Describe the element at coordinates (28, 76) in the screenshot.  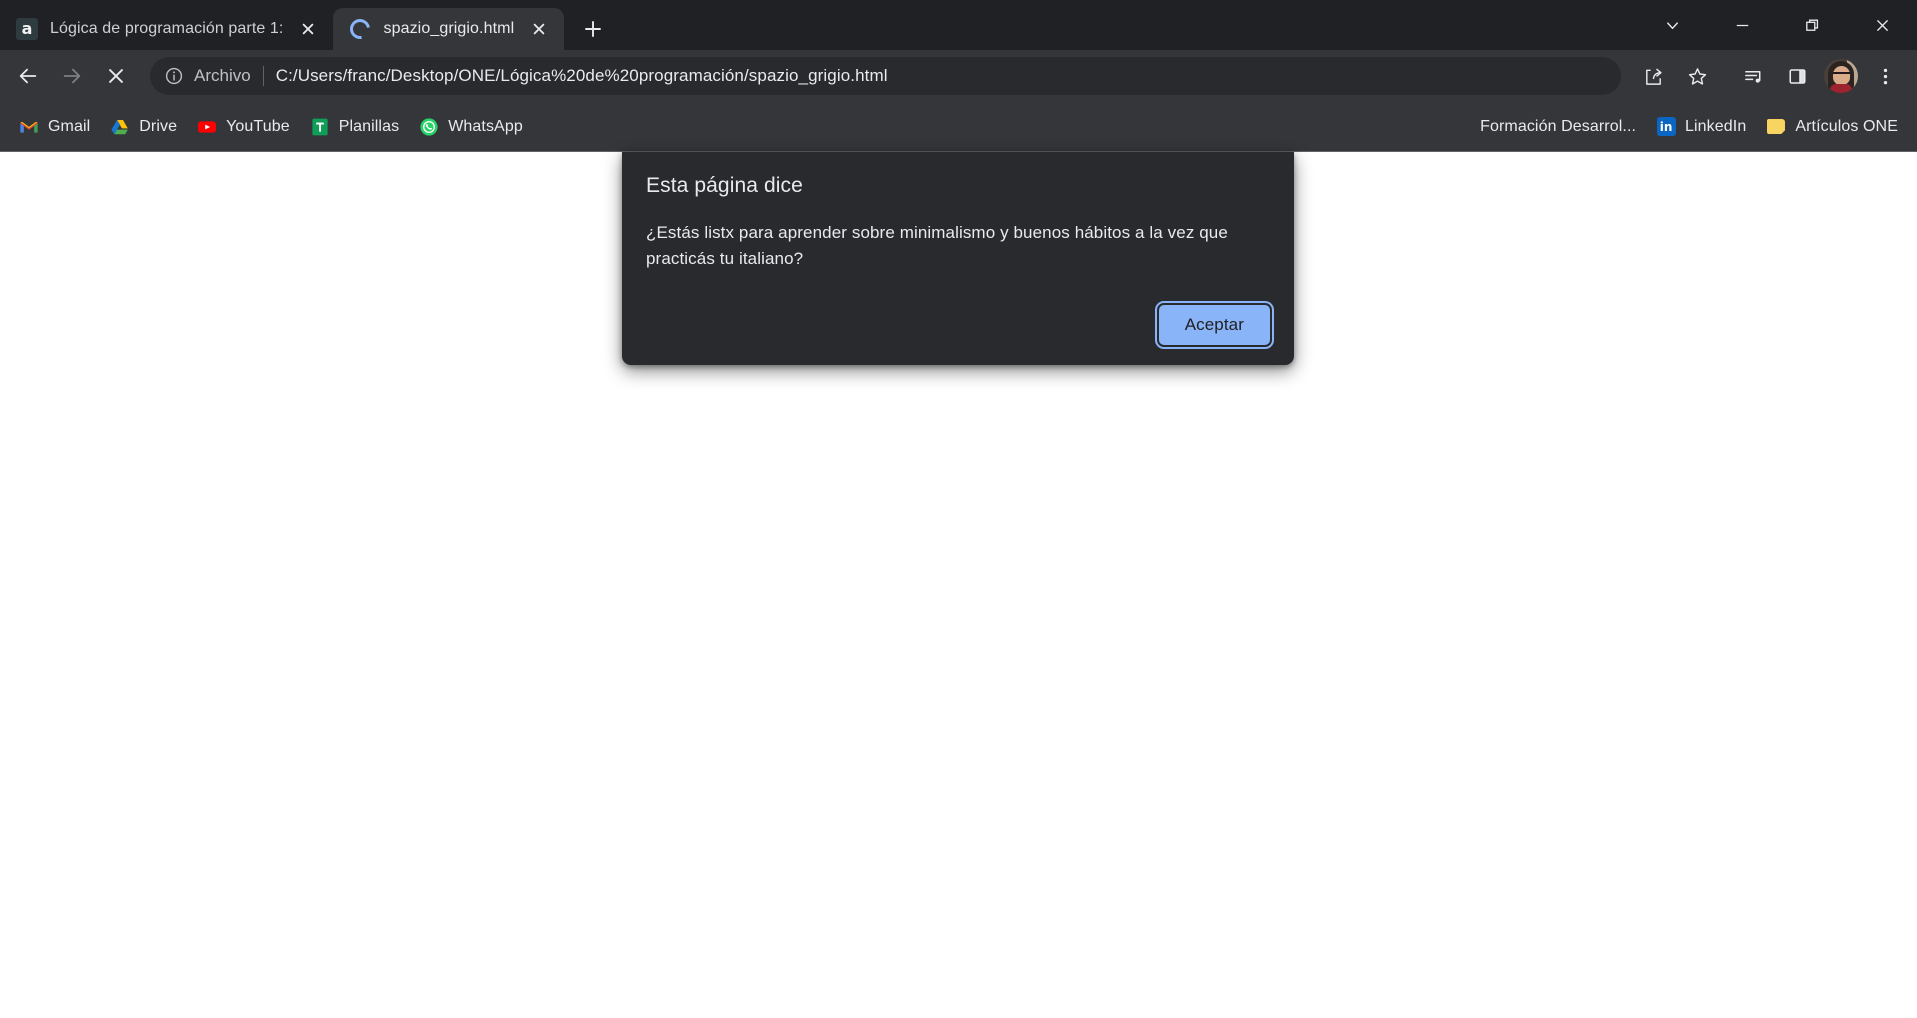
I see `back-button` at that location.